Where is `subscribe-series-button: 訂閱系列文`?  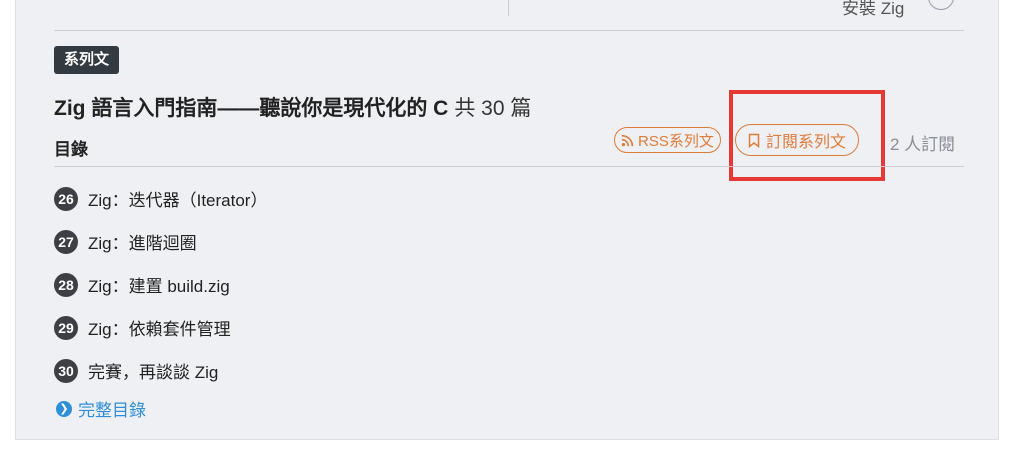 subscribe-series-button: 訂閱系列文 is located at coordinates (797, 140).